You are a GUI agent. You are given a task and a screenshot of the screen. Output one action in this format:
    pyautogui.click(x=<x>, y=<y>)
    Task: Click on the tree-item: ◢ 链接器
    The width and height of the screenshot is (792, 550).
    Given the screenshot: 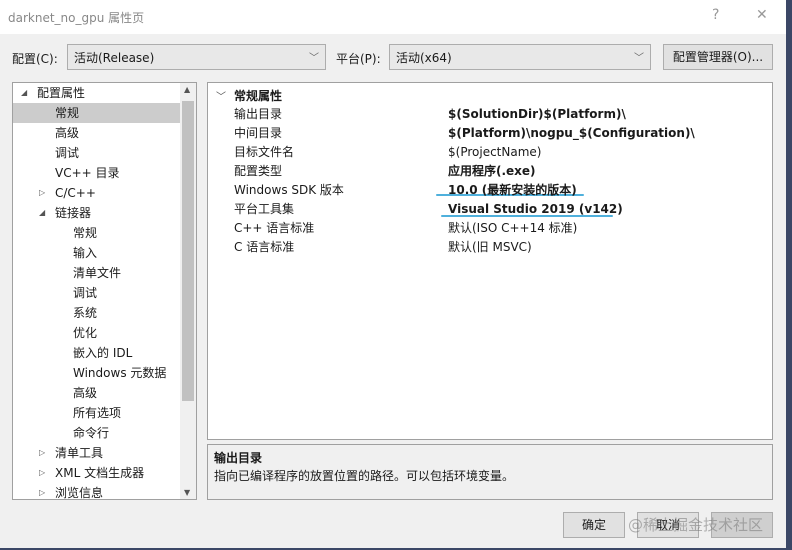 What is the action you would take?
    pyautogui.click(x=96, y=213)
    